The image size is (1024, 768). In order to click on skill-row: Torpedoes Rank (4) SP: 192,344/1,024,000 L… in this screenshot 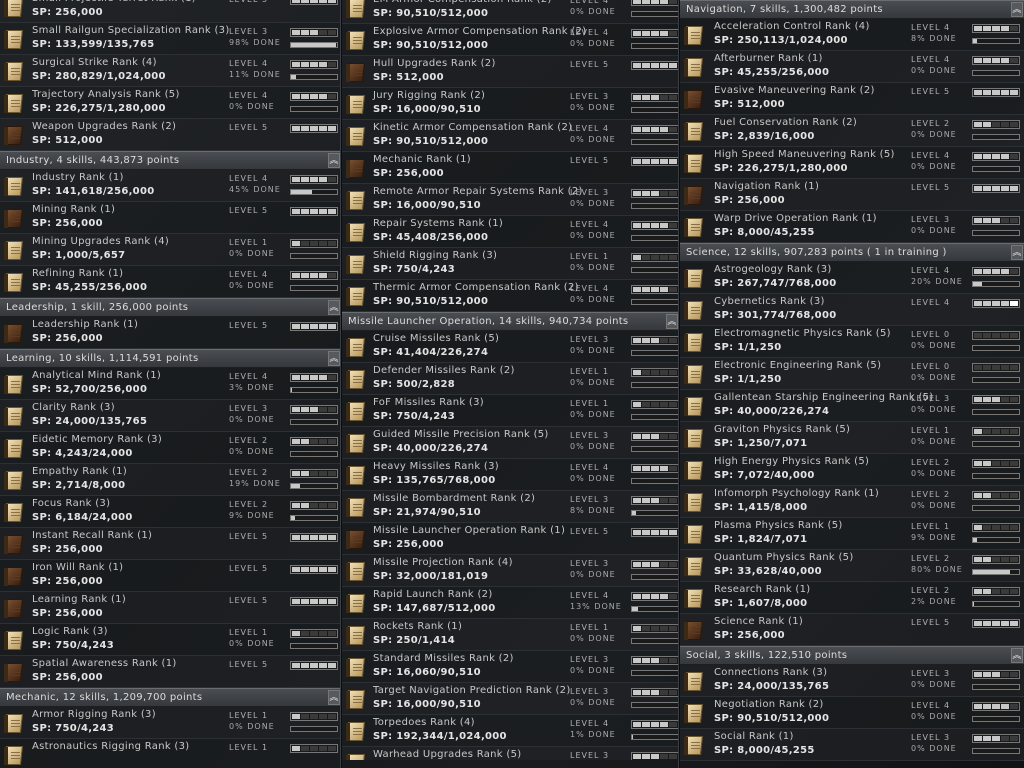, I will do `click(510, 731)`.